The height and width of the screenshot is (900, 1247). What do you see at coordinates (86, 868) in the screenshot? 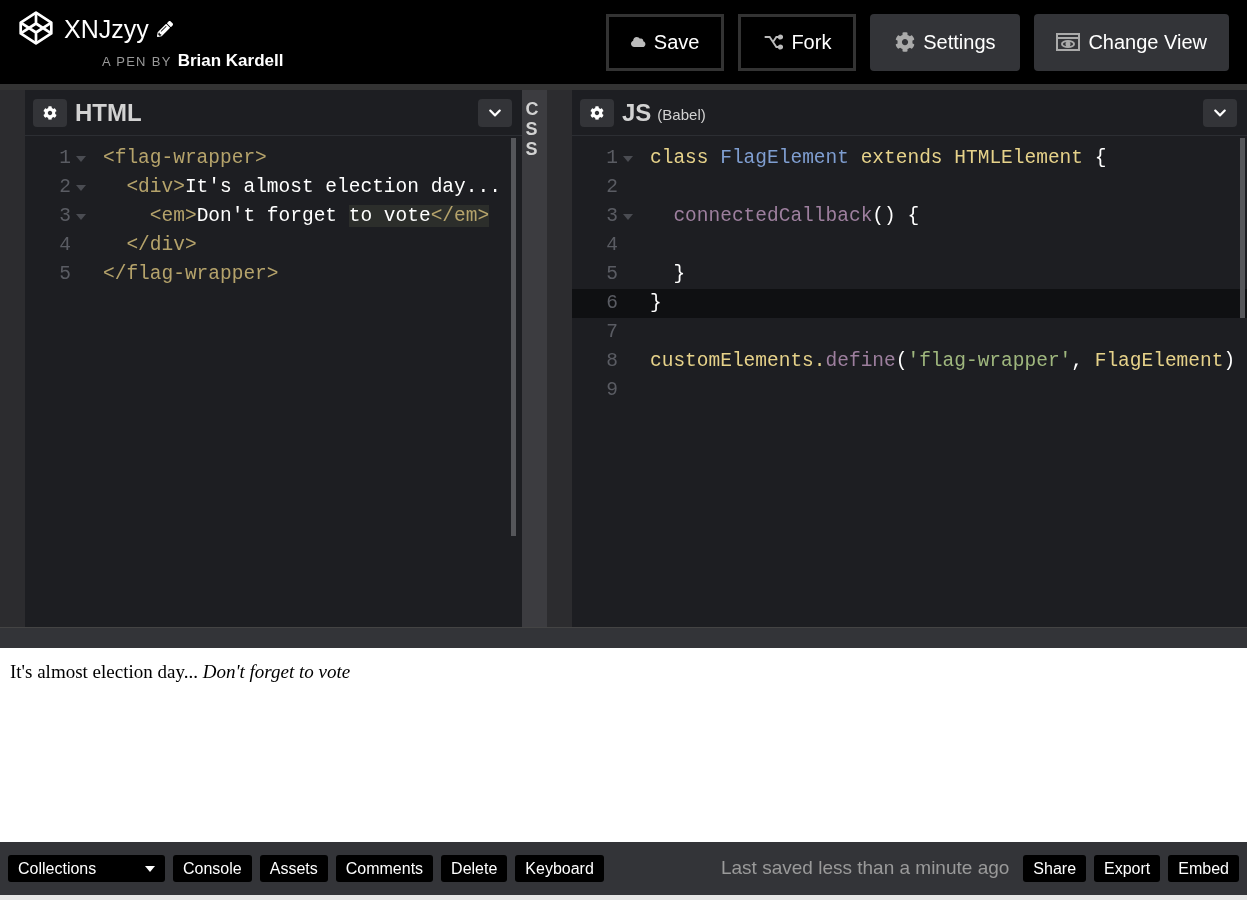
I see `collections-dropdown: Collections` at bounding box center [86, 868].